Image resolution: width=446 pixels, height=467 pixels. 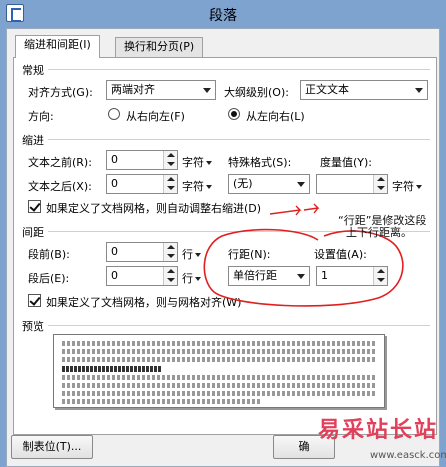 I want to click on special-format-value: (无), so click(x=243, y=183).